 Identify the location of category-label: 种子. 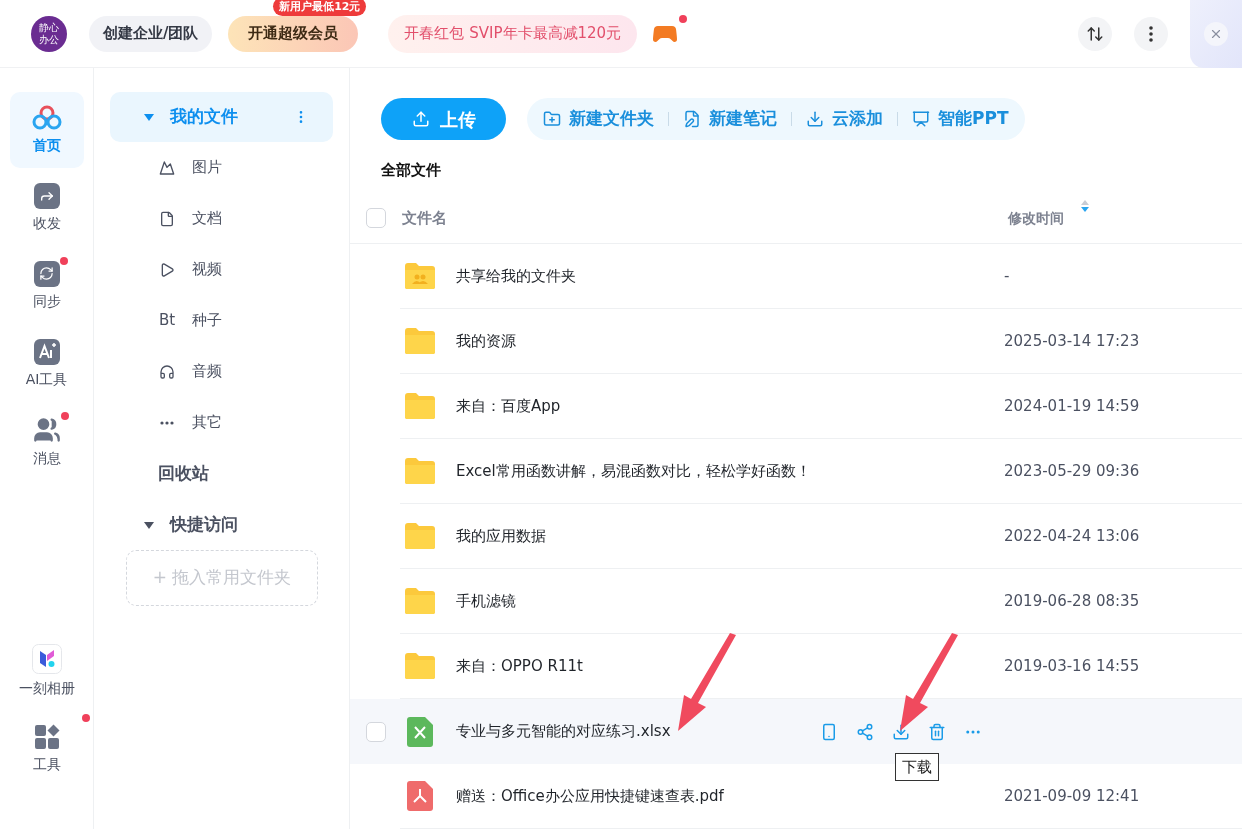
(207, 321).